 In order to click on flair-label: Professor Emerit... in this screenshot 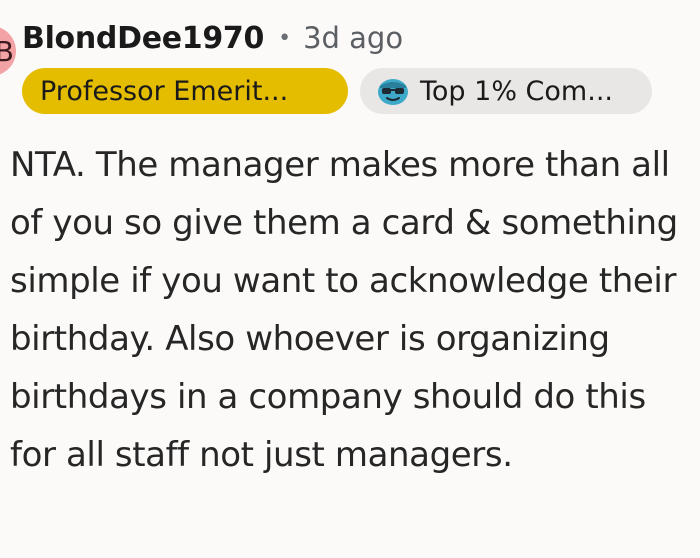, I will do `click(164, 91)`.